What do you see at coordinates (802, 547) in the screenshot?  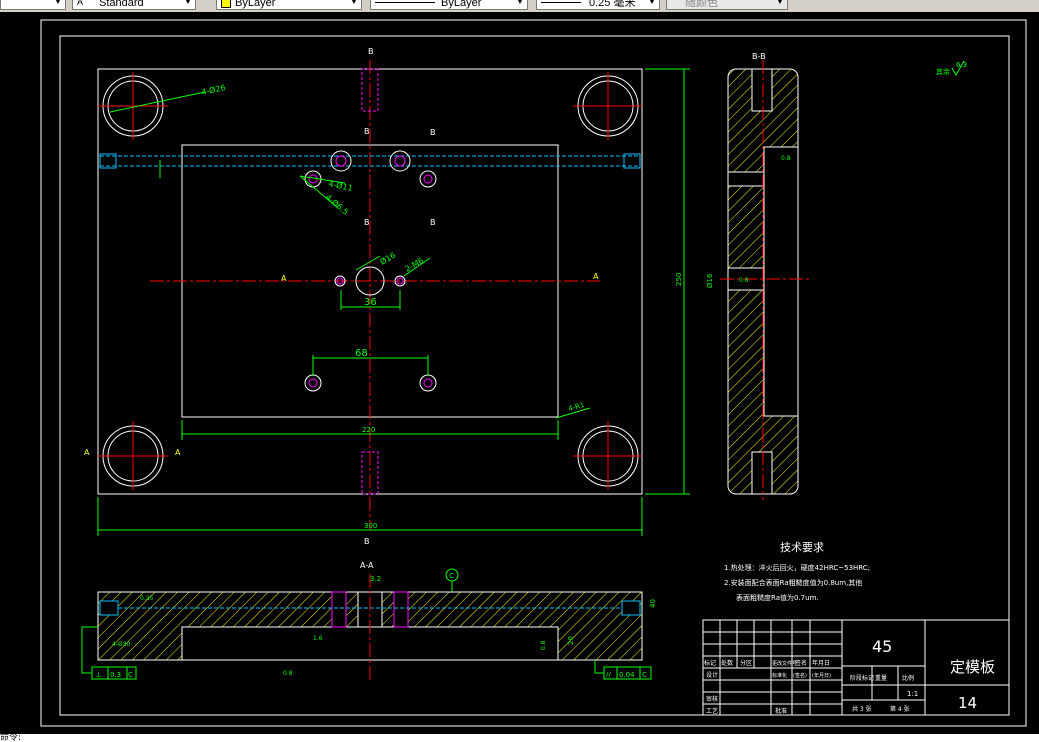 I see `tech-req-title: 技术要求` at bounding box center [802, 547].